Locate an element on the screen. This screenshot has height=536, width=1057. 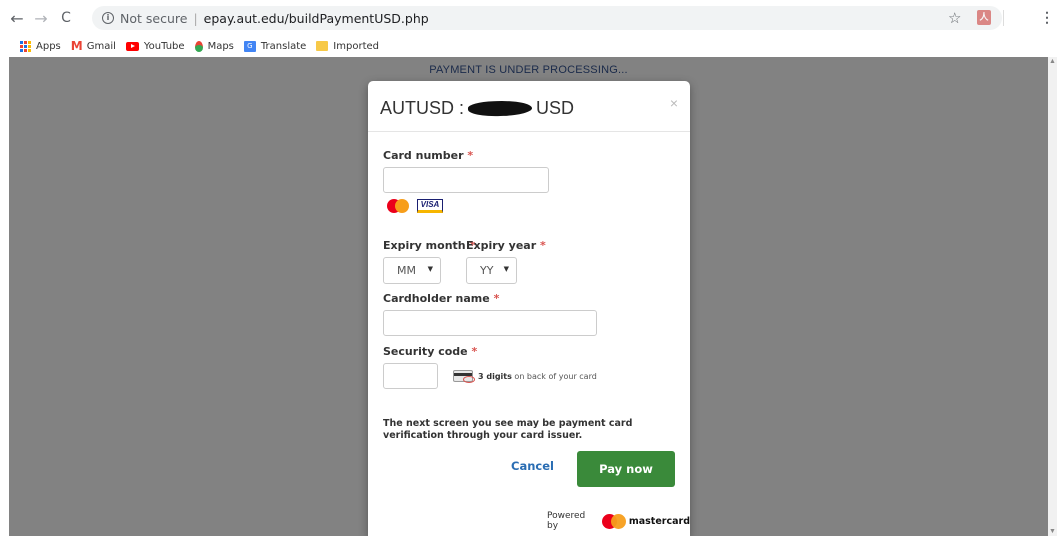
cancel-button: Cancel is located at coordinates (532, 466).